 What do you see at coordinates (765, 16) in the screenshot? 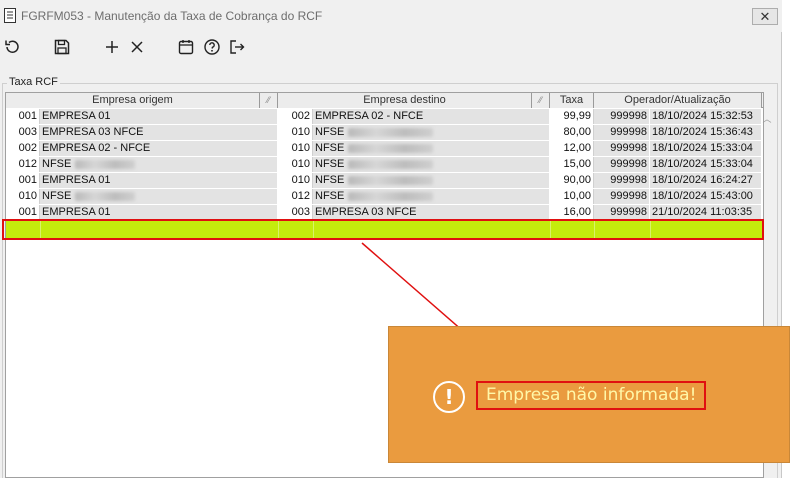
I see `close-button: ✕` at bounding box center [765, 16].